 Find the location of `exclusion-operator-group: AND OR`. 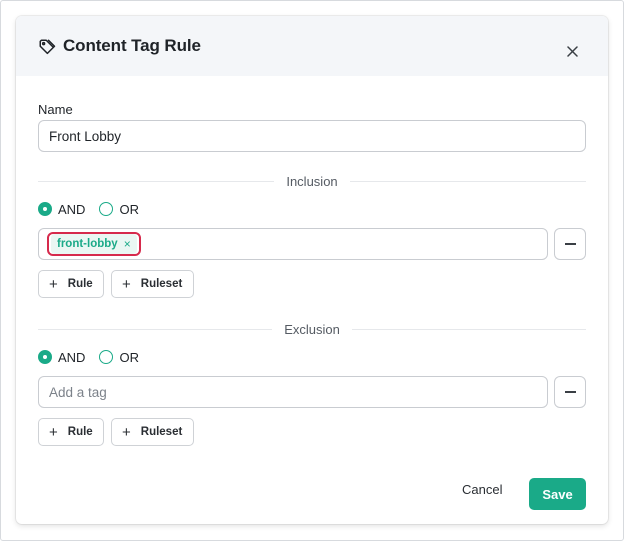

exclusion-operator-group: AND OR is located at coordinates (95, 357).